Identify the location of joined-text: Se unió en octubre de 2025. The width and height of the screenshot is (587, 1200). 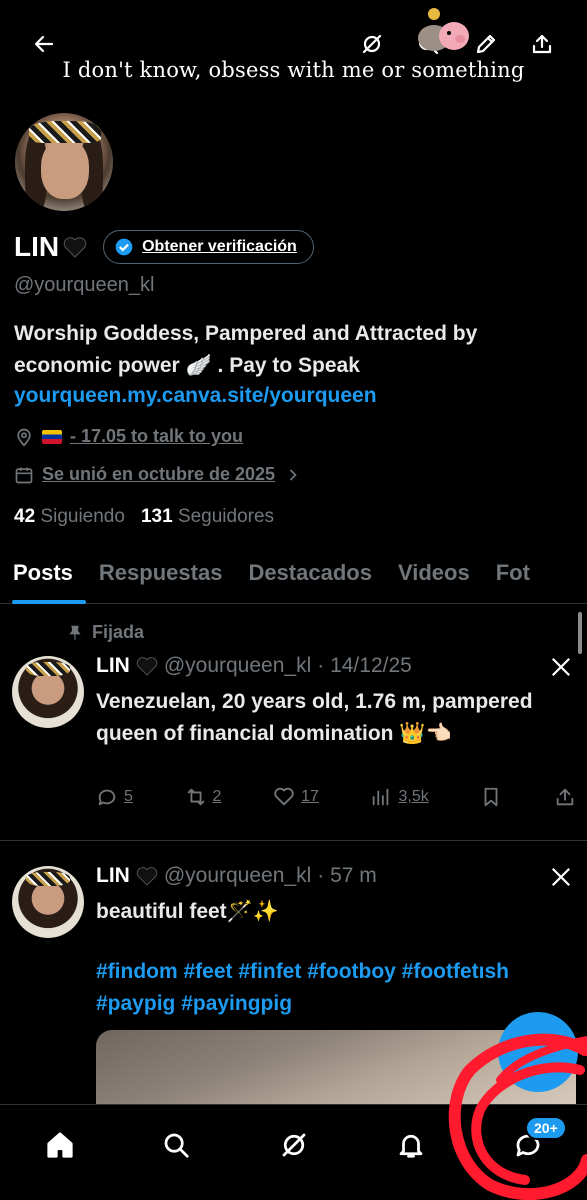
(159, 474).